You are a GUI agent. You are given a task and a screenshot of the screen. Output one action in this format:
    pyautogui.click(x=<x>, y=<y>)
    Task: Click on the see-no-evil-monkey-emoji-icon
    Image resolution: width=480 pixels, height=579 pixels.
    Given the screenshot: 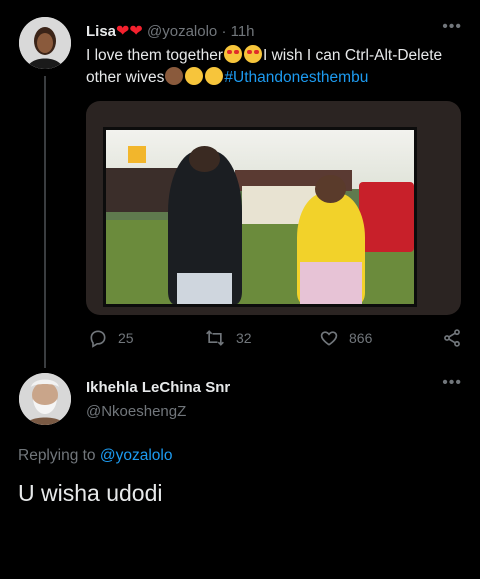 What is the action you would take?
    pyautogui.click(x=174, y=76)
    